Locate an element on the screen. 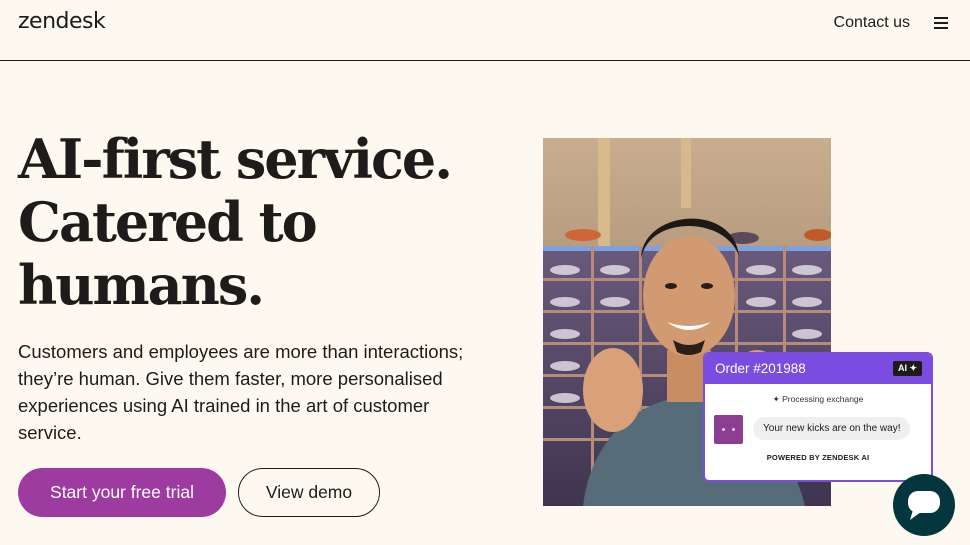 This screenshot has height=545, width=970. chat-bubble-icon is located at coordinates (924, 505).